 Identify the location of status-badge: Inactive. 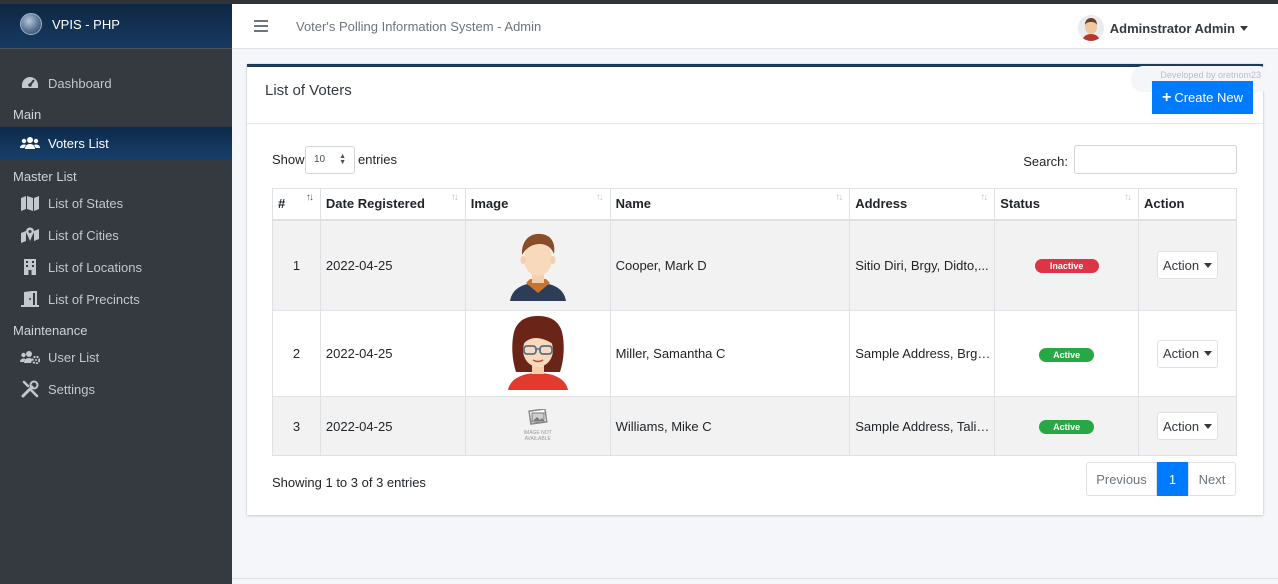
(1066, 266).